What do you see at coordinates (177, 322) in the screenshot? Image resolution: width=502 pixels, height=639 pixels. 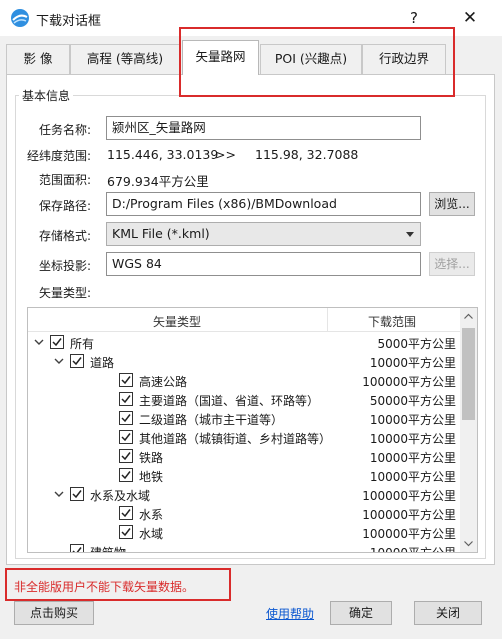 I see `column-header-type: 矢量类型` at bounding box center [177, 322].